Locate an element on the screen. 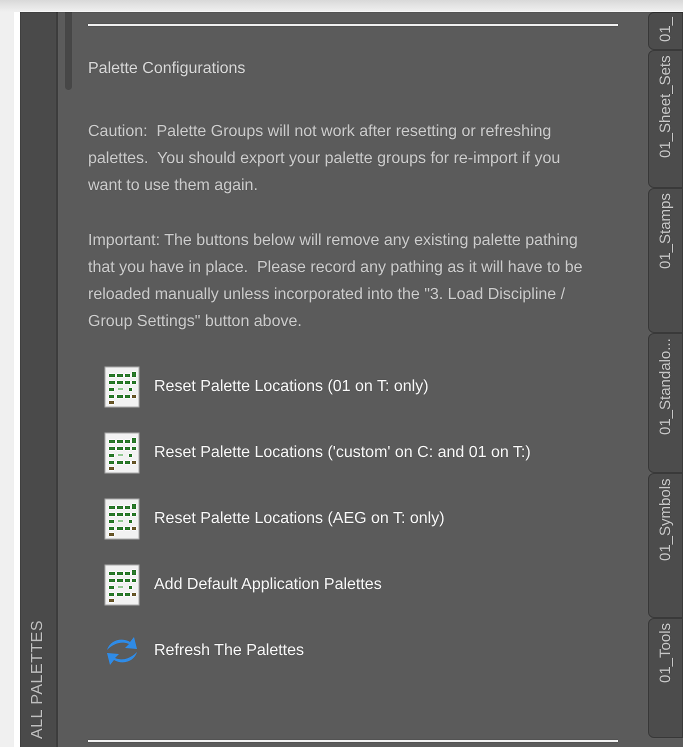 Image resolution: width=683 pixels, height=747 pixels. tool-button: Refresh The Palettes is located at coordinates (361, 651).